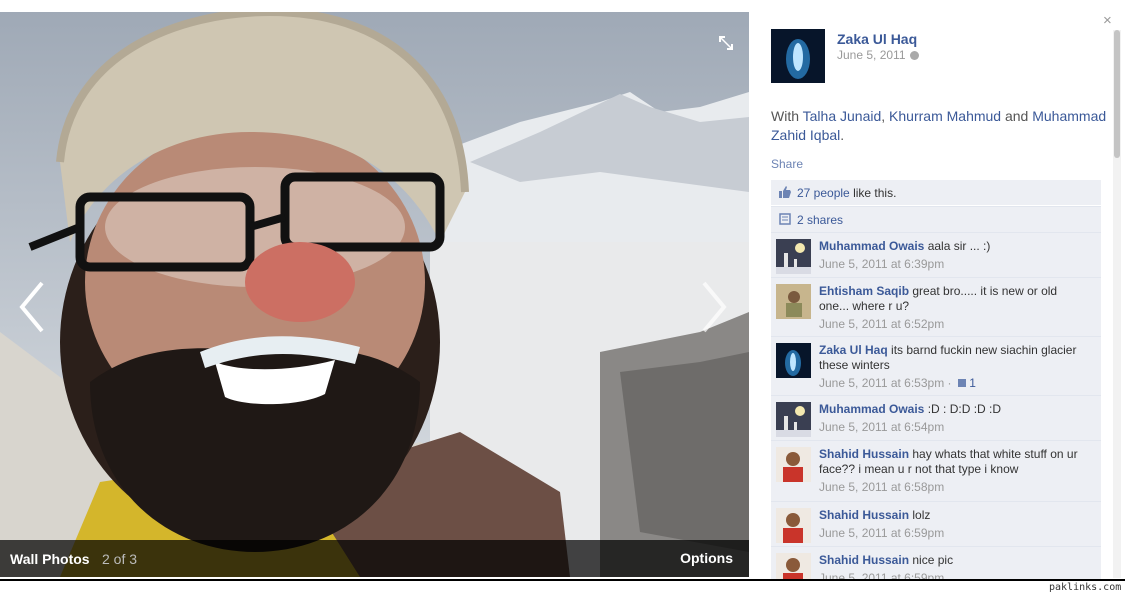  Describe the element at coordinates (972, 383) in the screenshot. I see `comment-like-count: 1` at that location.